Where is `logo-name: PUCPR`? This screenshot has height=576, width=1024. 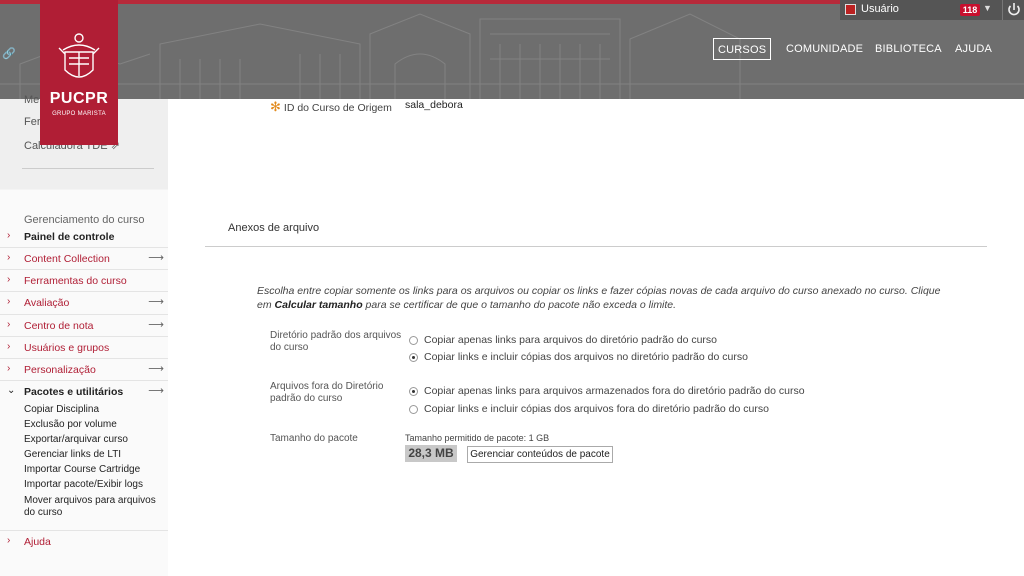
logo-name: PUCPR is located at coordinates (79, 98).